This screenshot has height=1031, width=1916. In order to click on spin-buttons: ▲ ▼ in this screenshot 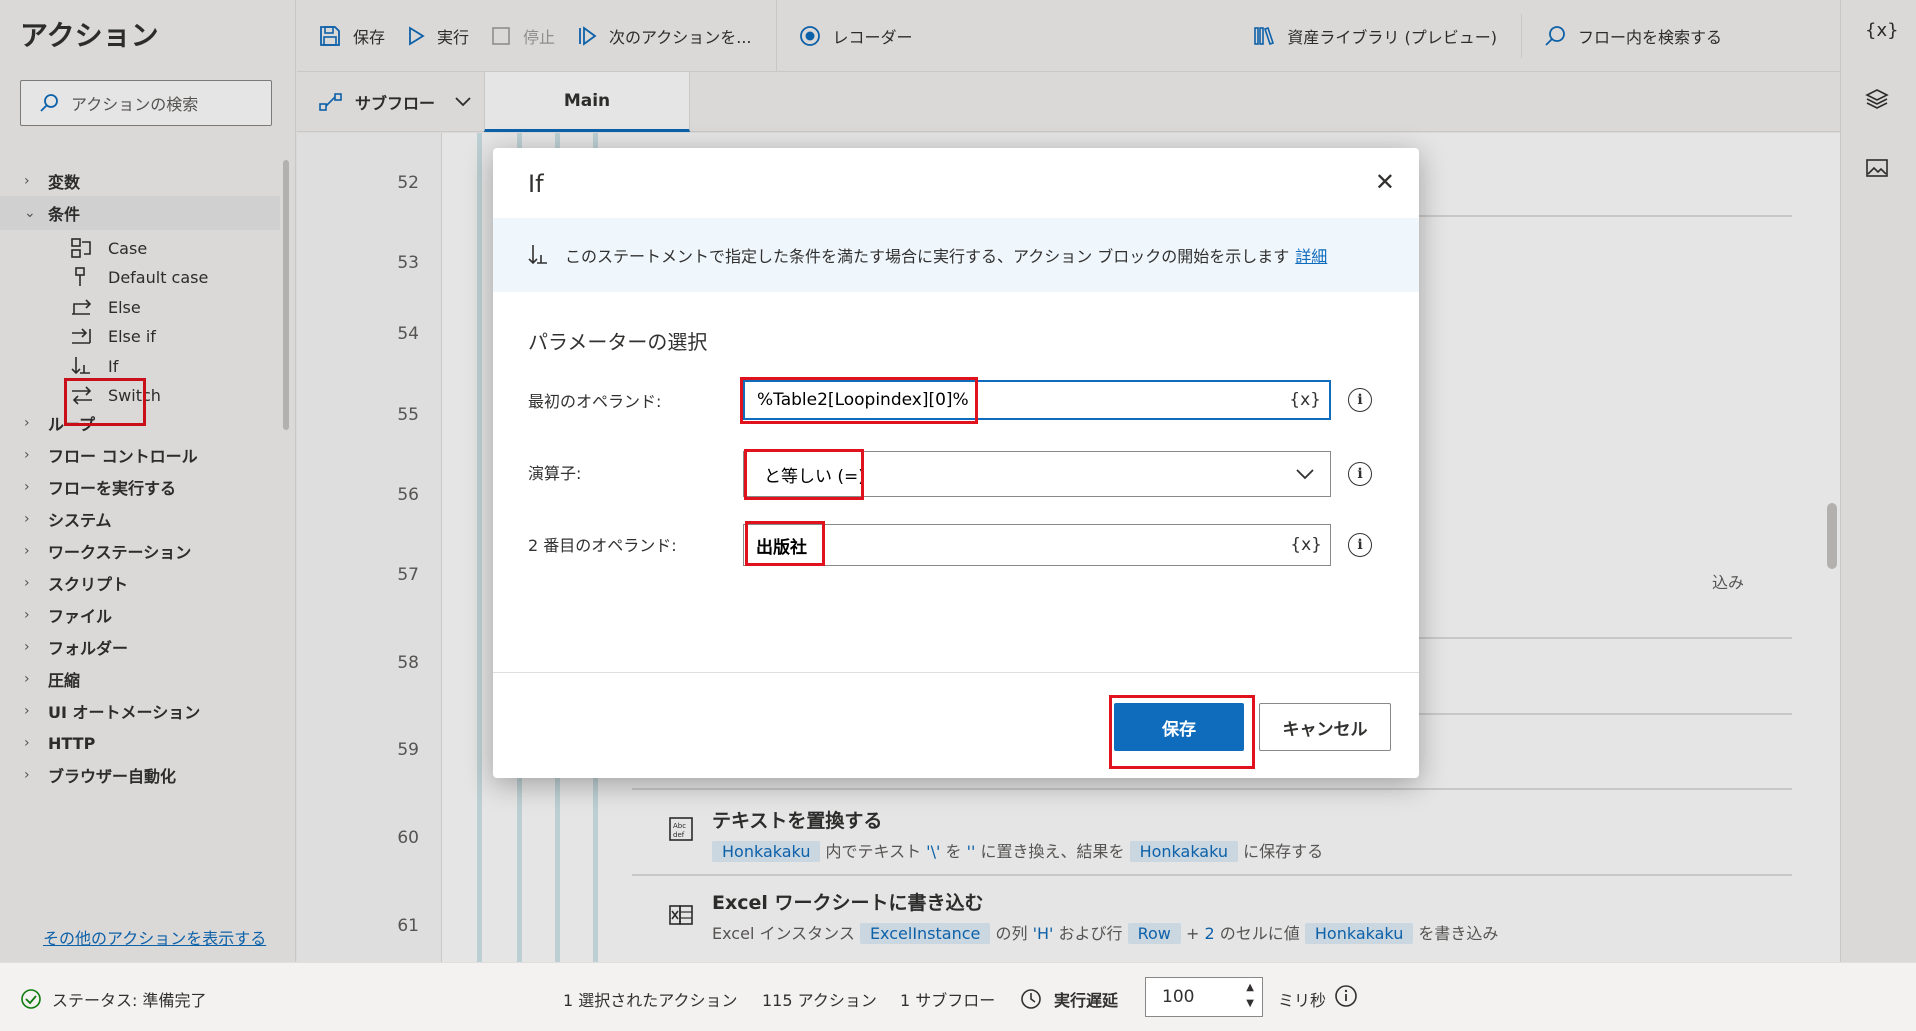, I will do `click(1250, 996)`.